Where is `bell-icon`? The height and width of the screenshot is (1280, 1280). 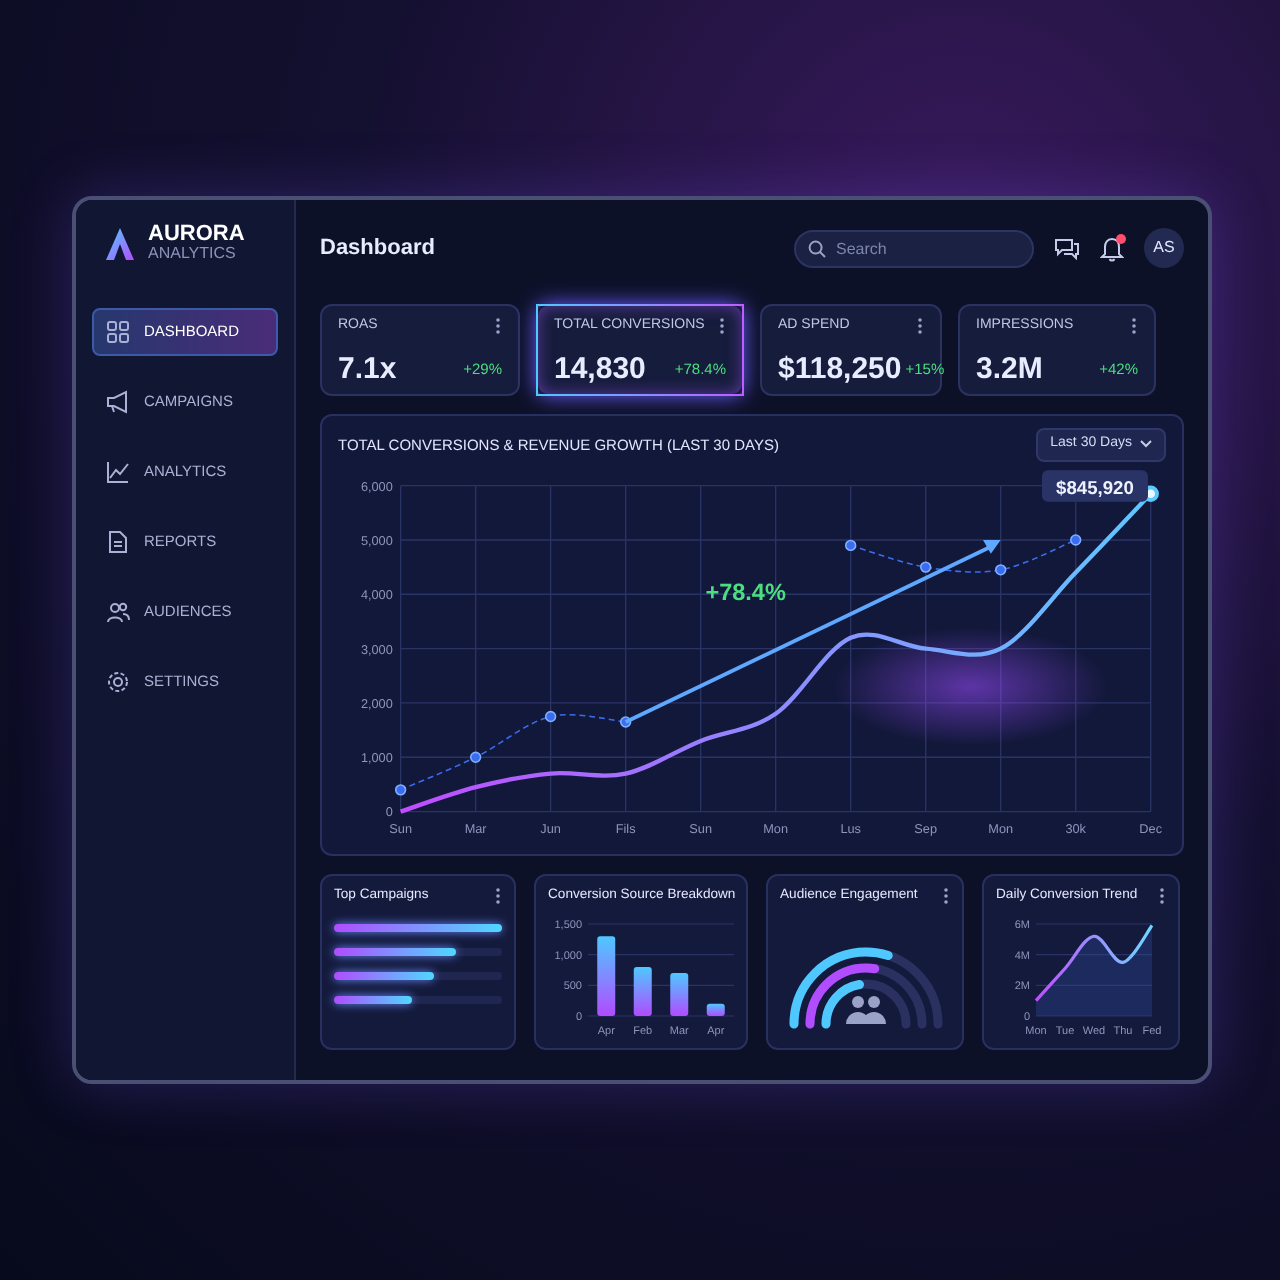
bell-icon is located at coordinates (1112, 248).